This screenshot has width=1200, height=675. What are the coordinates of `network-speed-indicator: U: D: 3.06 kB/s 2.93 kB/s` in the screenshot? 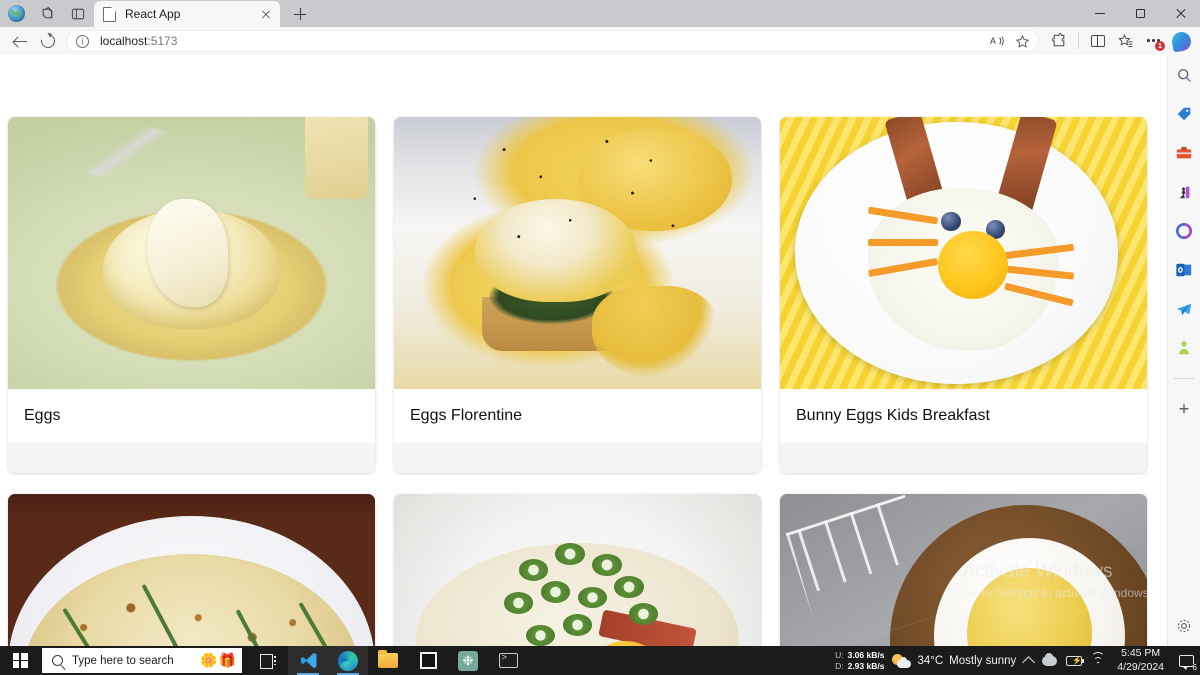 It's located at (859, 660).